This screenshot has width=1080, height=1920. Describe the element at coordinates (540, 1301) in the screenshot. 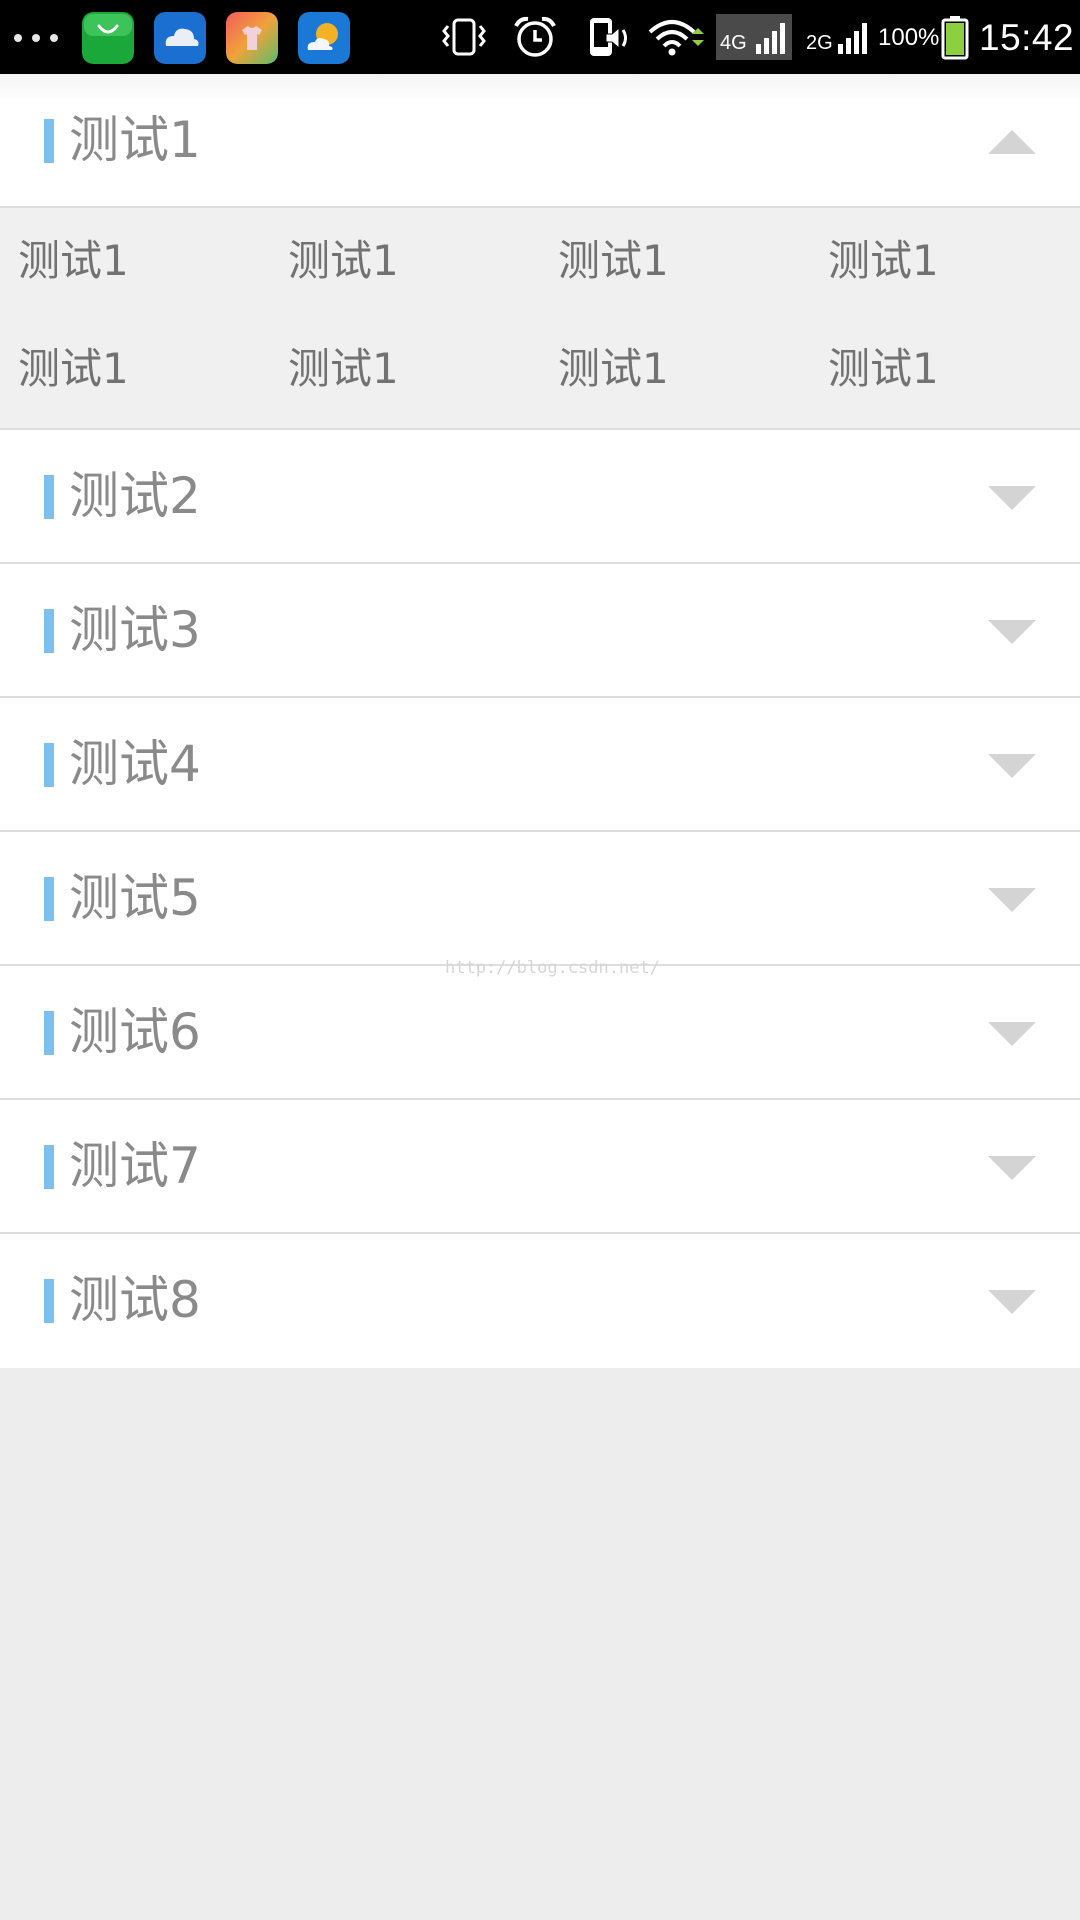

I see `group-header-8: 测试8` at that location.